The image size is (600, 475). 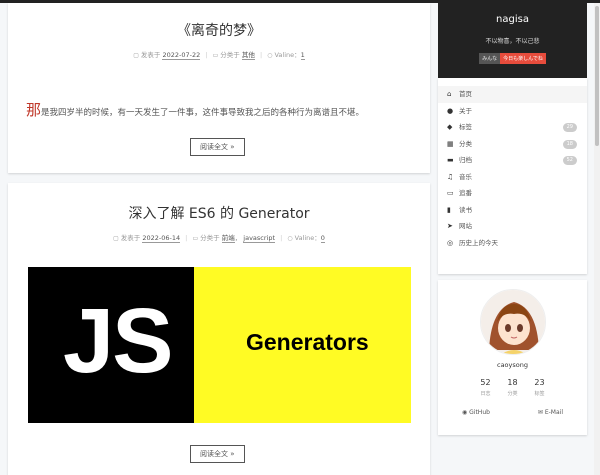 What do you see at coordinates (322, 238) in the screenshot?
I see `comment-count: 0` at bounding box center [322, 238].